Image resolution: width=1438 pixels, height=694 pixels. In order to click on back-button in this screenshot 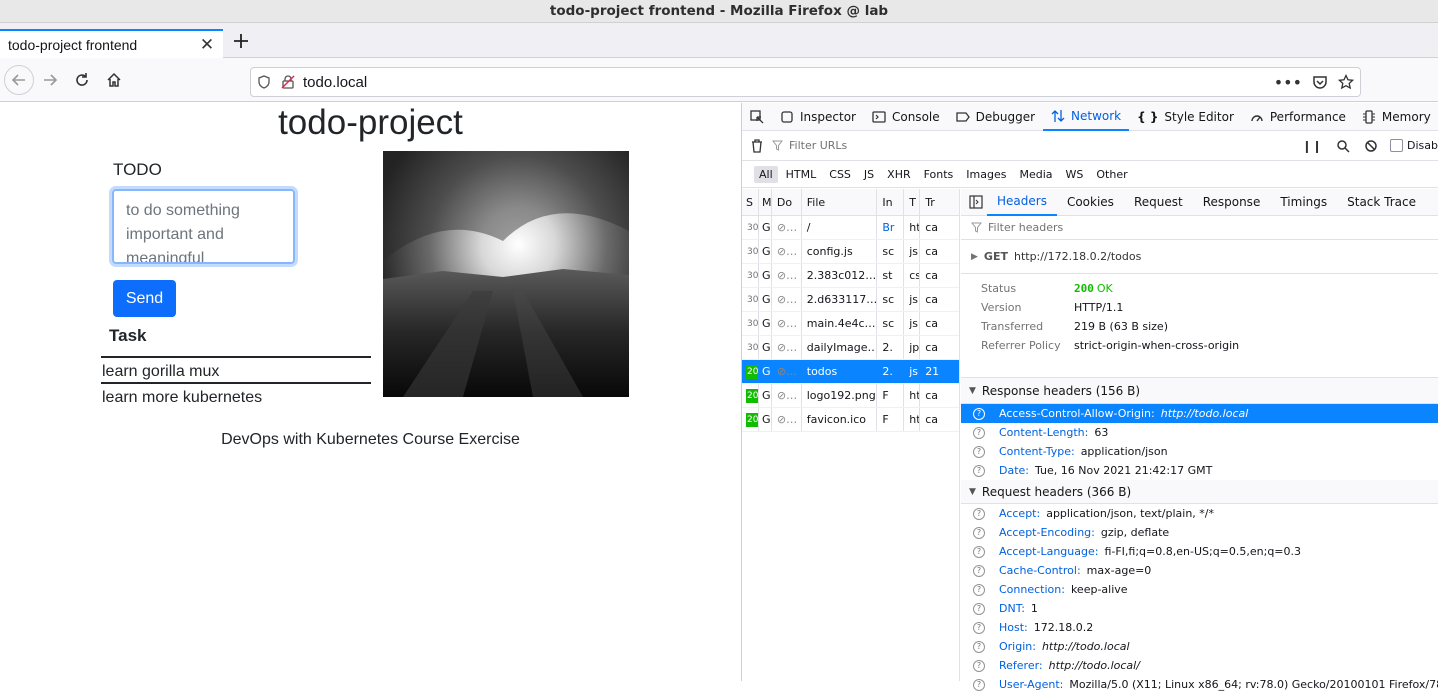, I will do `click(19, 79)`.